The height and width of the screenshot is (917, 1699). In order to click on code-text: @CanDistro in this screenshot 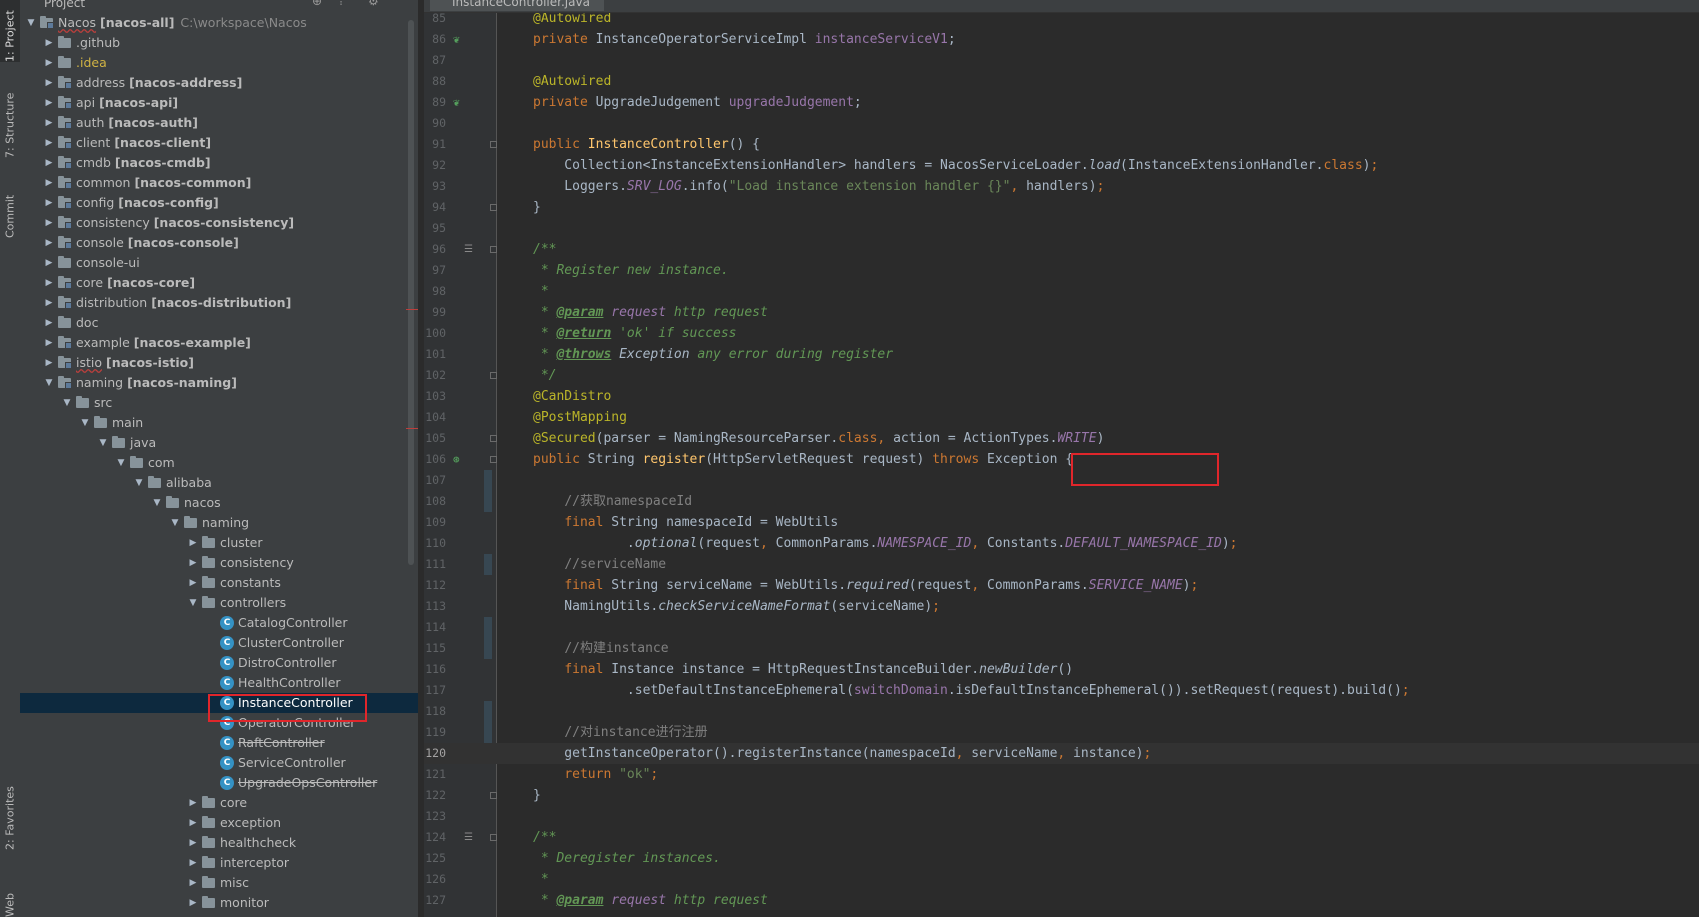, I will do `click(572, 396)`.